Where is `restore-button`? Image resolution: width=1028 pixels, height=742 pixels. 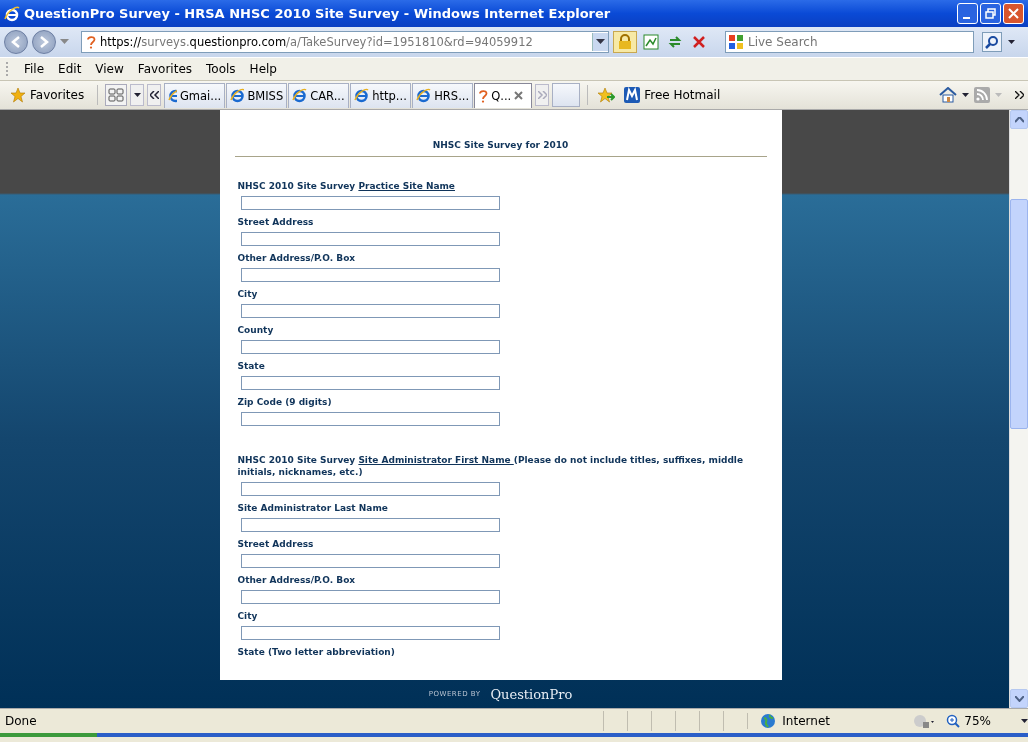
restore-button is located at coordinates (990, 13).